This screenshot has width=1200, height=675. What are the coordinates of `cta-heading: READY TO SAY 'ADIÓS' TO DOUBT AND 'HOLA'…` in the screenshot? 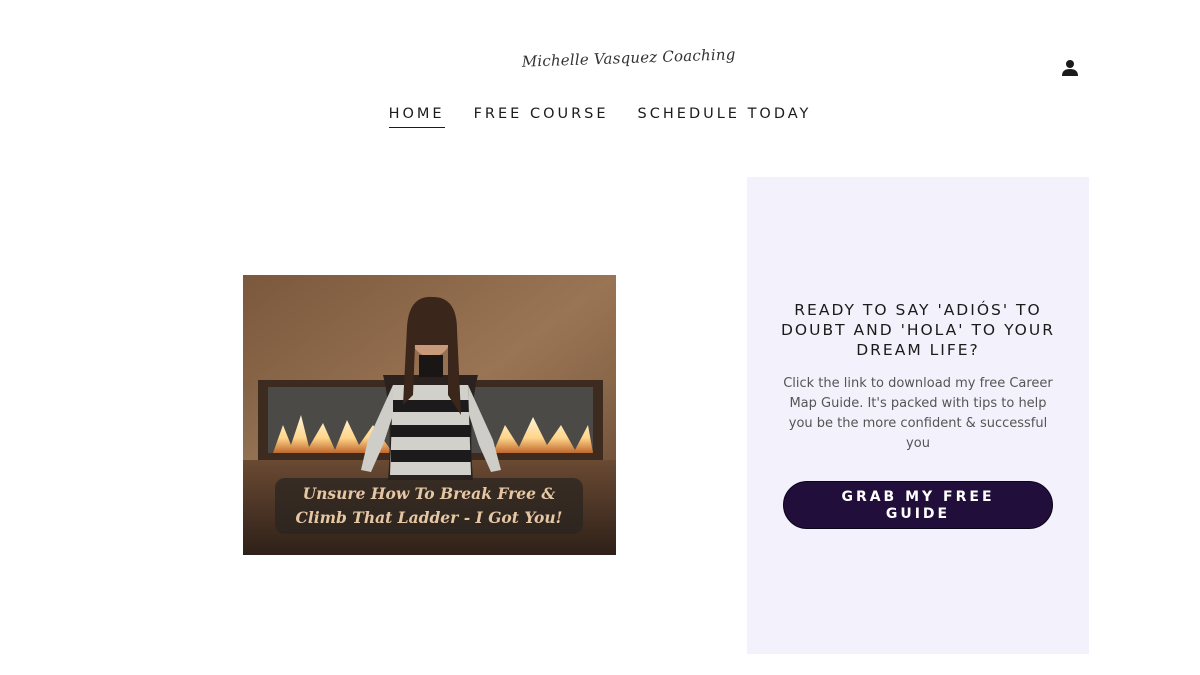 It's located at (918, 330).